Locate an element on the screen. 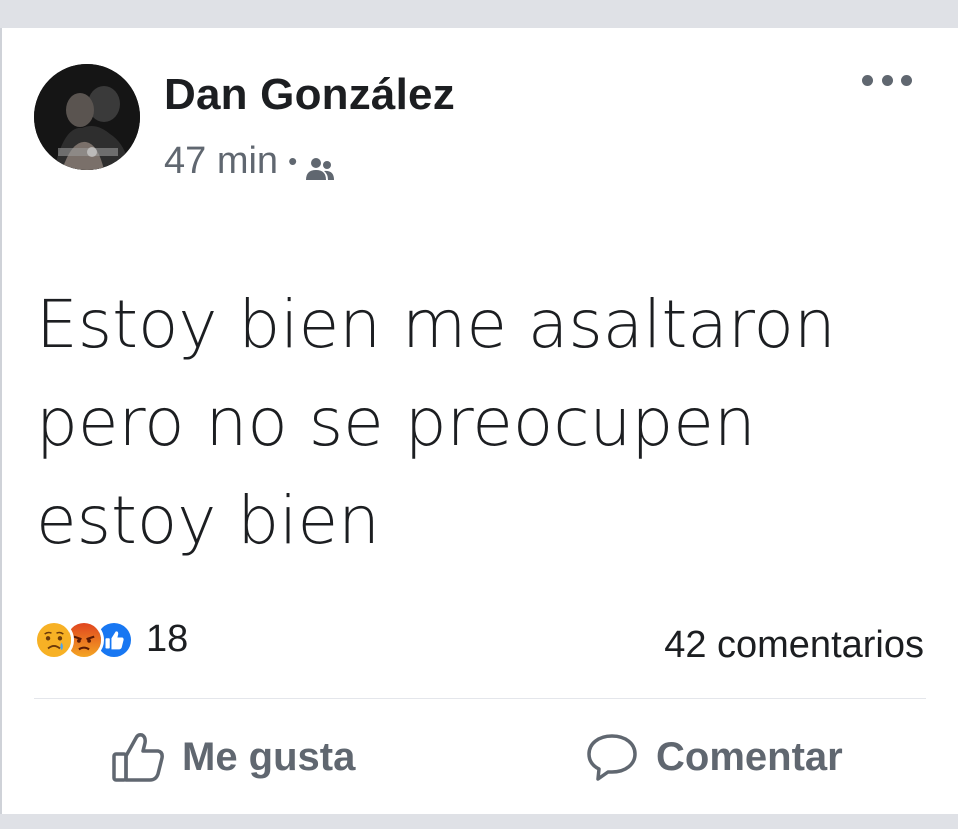 The height and width of the screenshot is (829, 958). comment-button-label: Comentar is located at coordinates (749, 756).